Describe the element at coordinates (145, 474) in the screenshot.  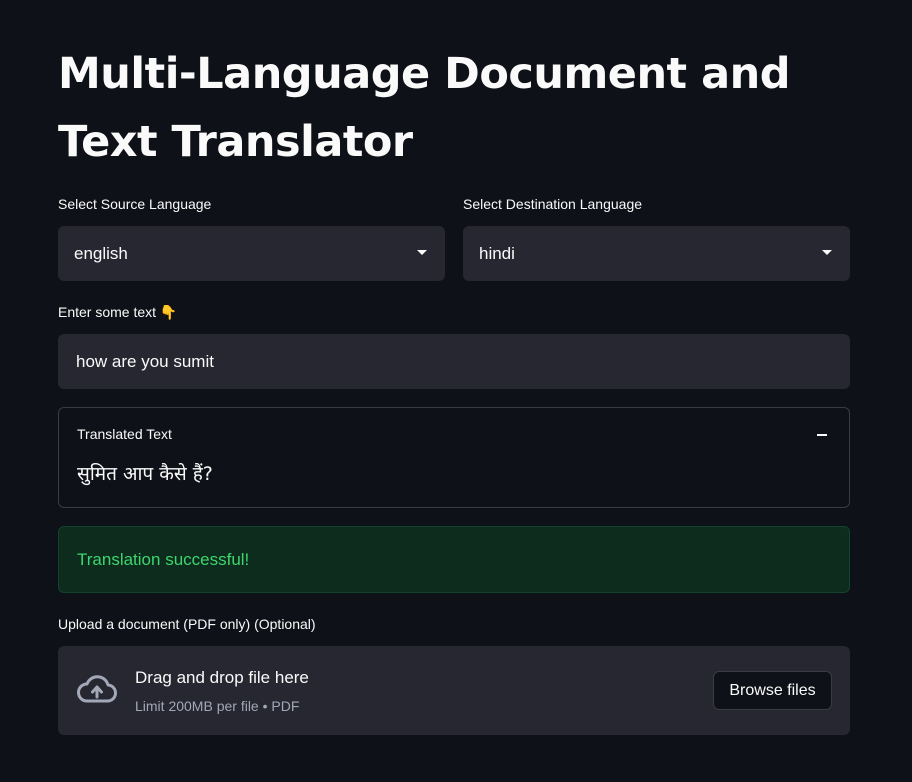
I see `translated-text: सुमित आप कैसे हैं?` at that location.